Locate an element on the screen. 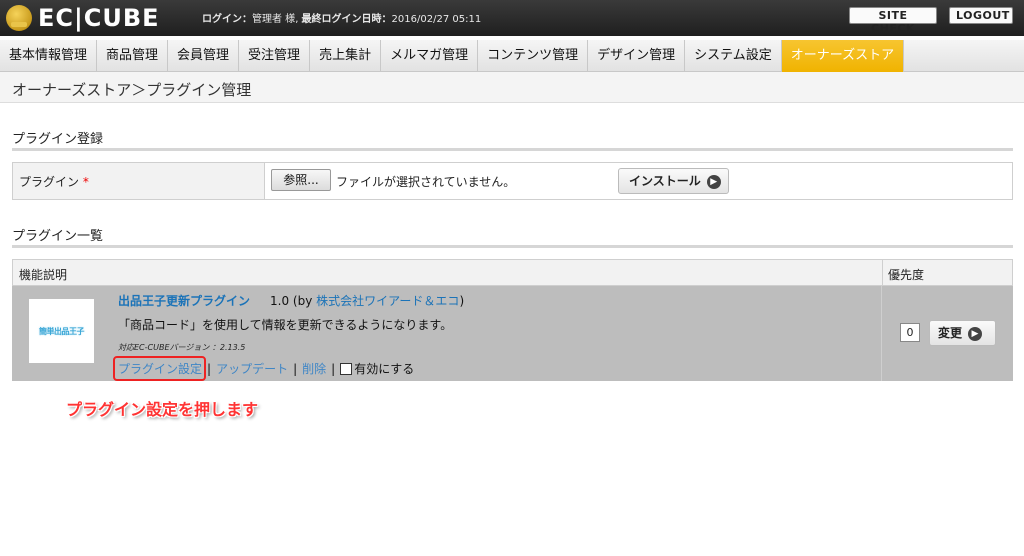  register-table: プラグイン * 参照... ファイルが選択されていません。 インストール ▶ is located at coordinates (512, 181).